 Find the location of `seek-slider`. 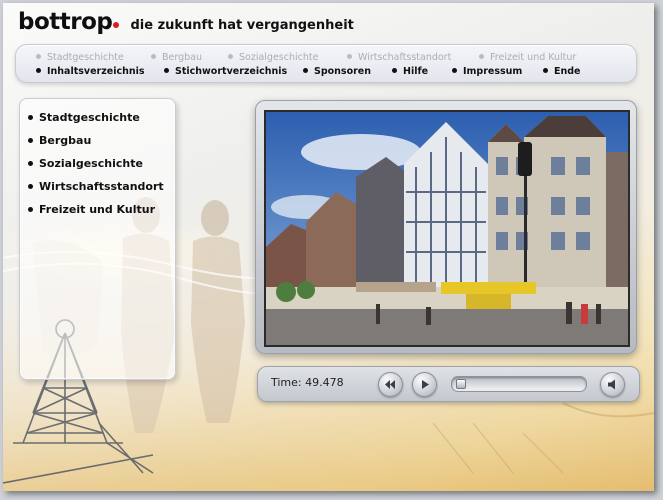

seek-slider is located at coordinates (519, 384).